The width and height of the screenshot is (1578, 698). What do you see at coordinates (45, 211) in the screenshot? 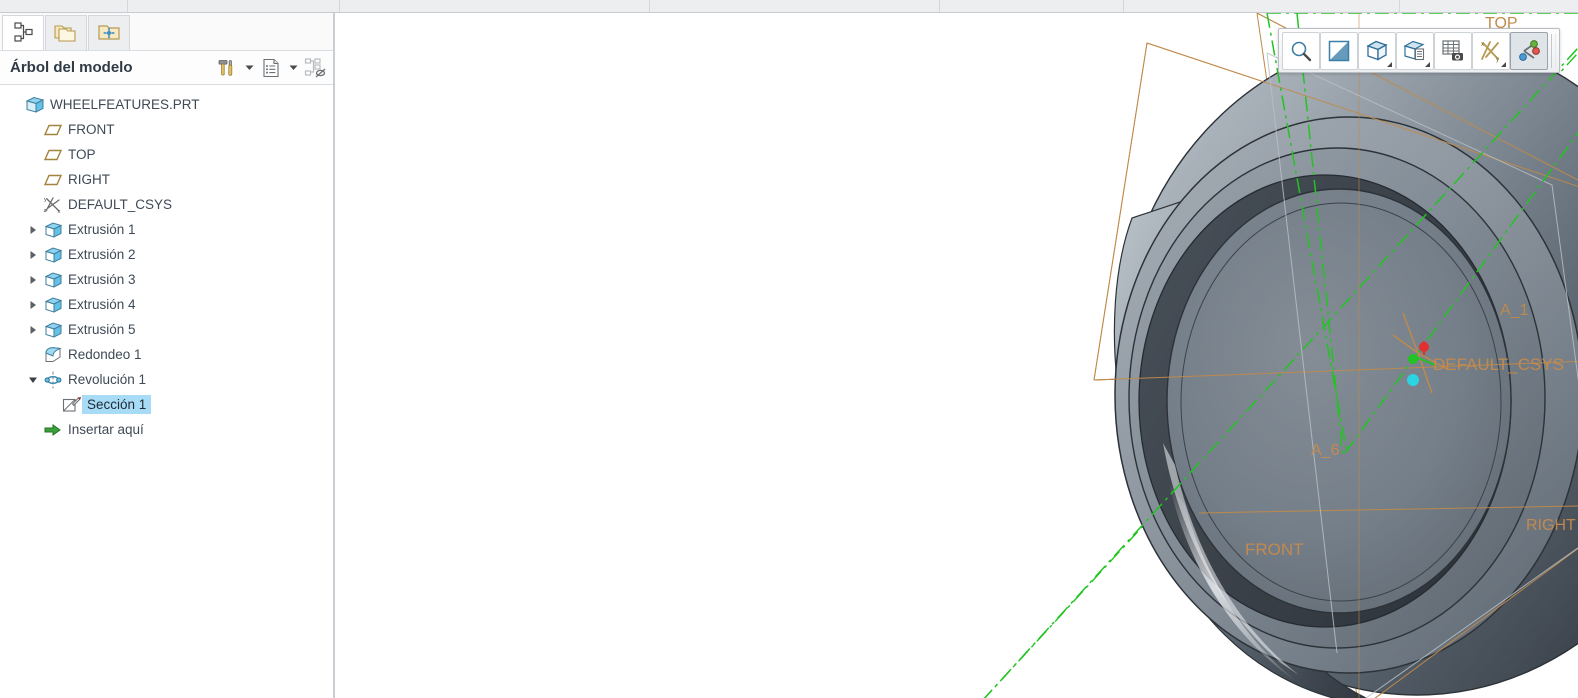
I see `svg-text: z` at bounding box center [45, 211].